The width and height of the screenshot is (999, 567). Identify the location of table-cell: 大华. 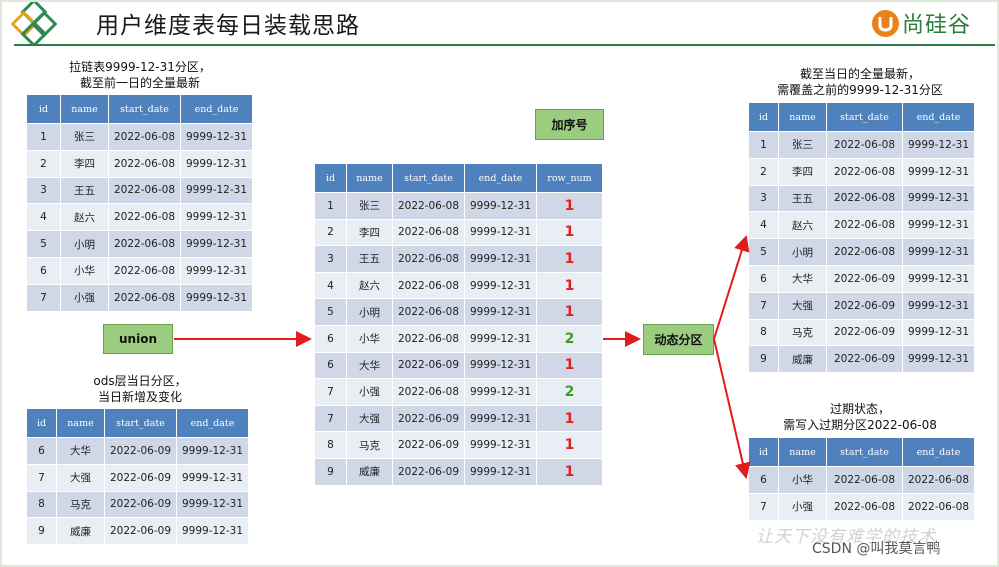
(802, 278).